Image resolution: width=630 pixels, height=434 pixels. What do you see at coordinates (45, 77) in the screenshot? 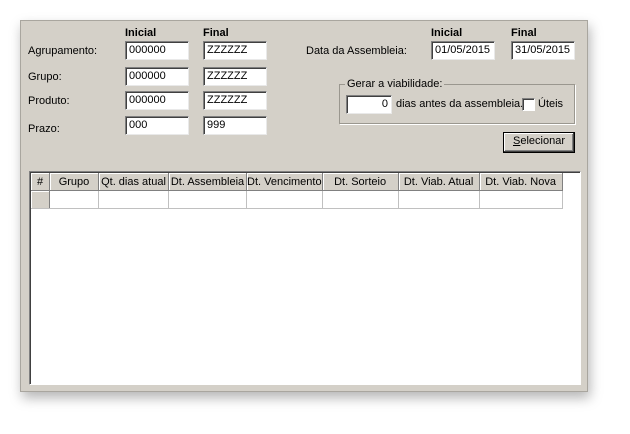
I see `grupo-label: Grupo:` at bounding box center [45, 77].